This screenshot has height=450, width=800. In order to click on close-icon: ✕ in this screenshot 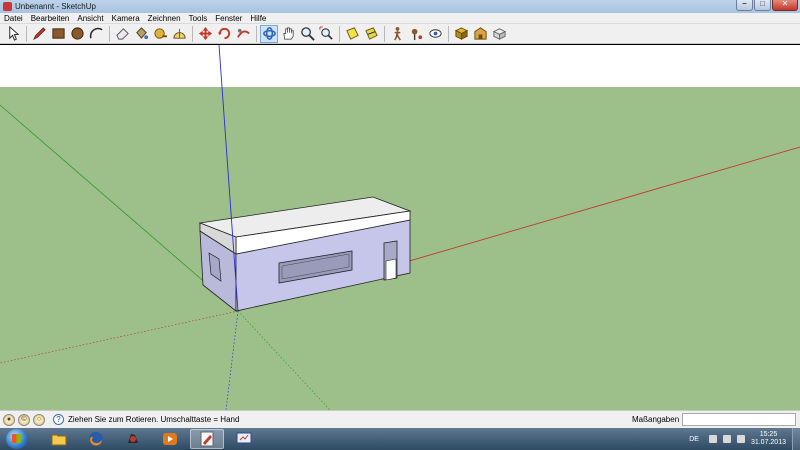, I will do `click(785, 4)`.